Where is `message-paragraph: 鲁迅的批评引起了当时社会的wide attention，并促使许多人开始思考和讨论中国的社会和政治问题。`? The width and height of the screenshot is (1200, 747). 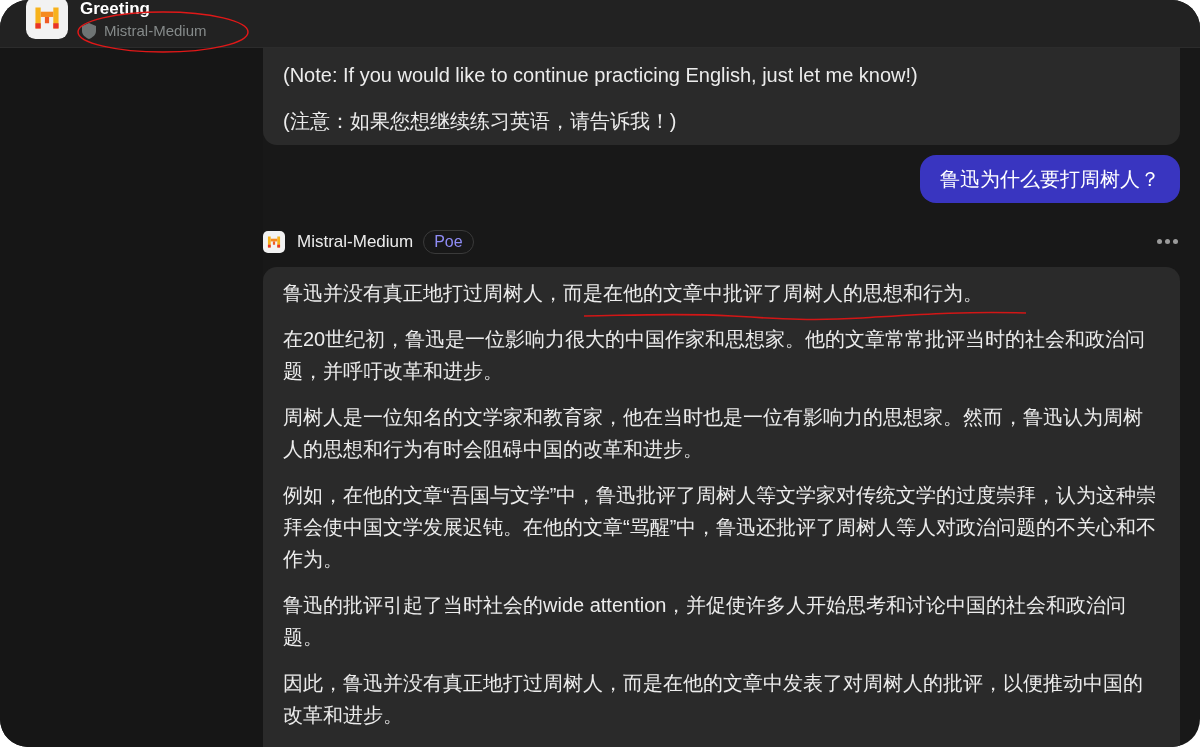 message-paragraph: 鲁迅的批评引起了当时社会的wide attention，并促使许多人开始思考和讨论中国的社会和政治问题。 is located at coordinates (705, 621).